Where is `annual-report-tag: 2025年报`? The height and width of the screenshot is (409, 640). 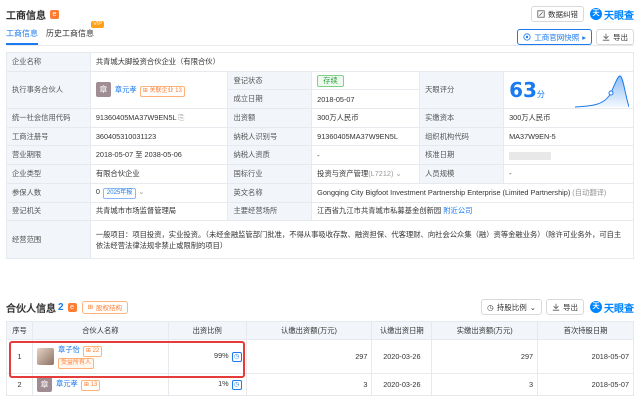 annual-report-tag: 2025年报 is located at coordinates (119, 193).